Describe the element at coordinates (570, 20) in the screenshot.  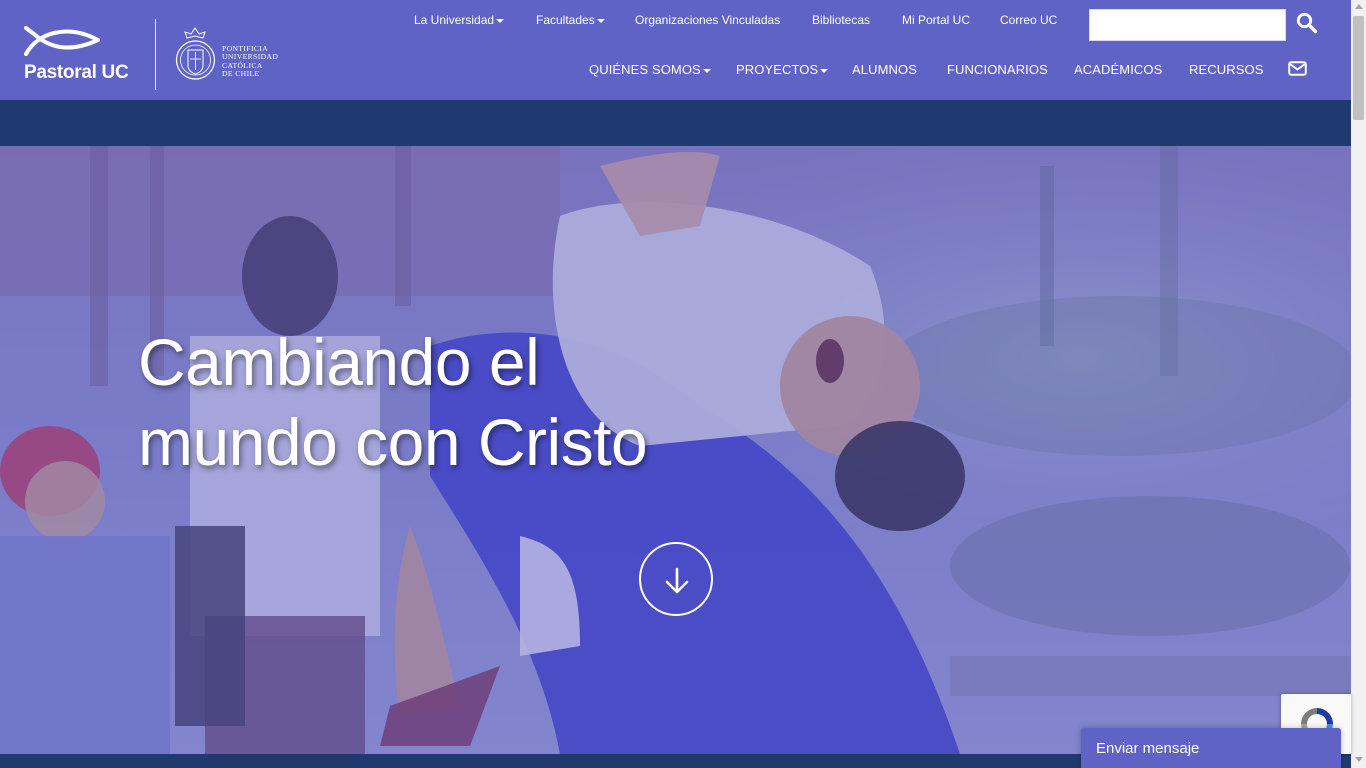
I see `top-link-facultades: Facultades` at that location.